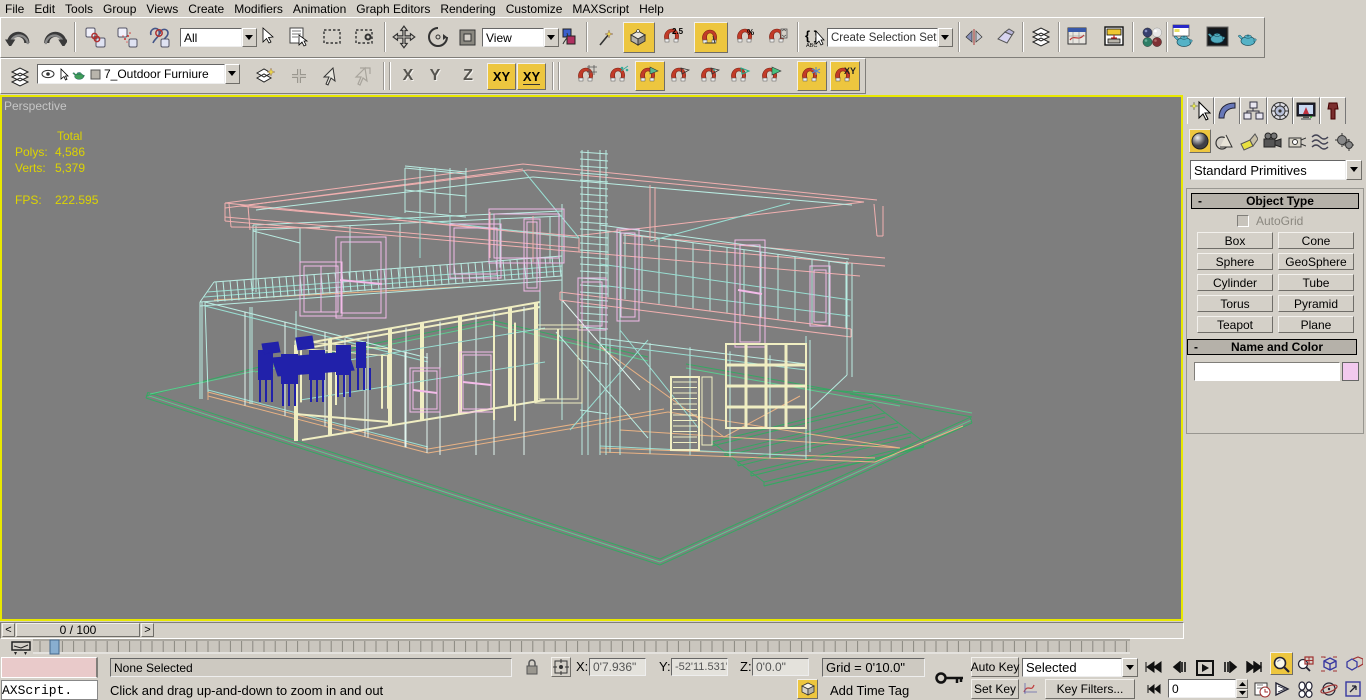  I want to click on svg-text: 2.5, so click(678, 31).